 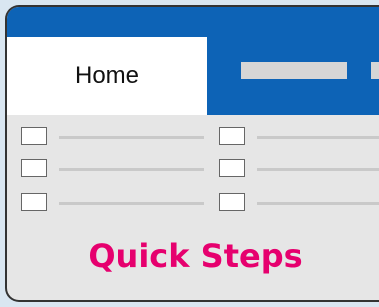 I want to click on tab-home-label: Home, so click(x=107, y=75).